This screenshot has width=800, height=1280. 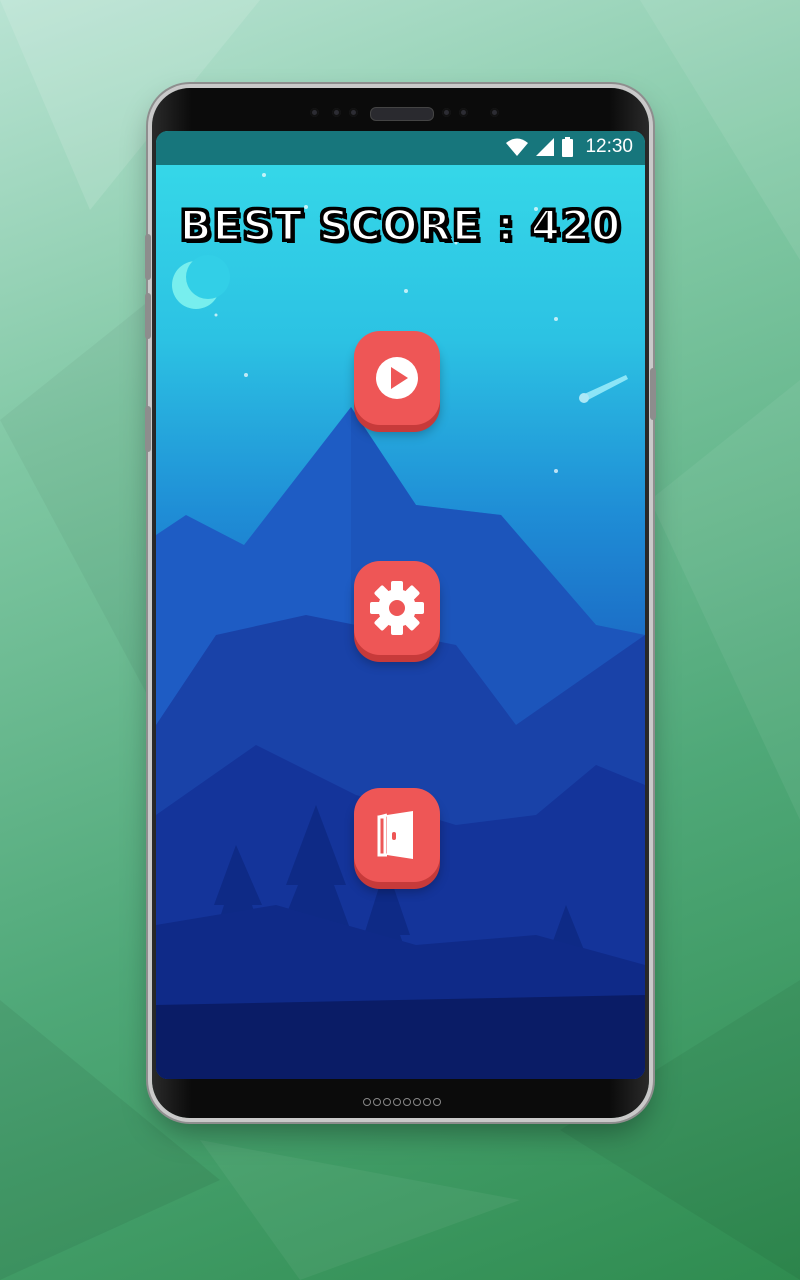 What do you see at coordinates (400, 148) in the screenshot?
I see `status-bar: 12:30` at bounding box center [400, 148].